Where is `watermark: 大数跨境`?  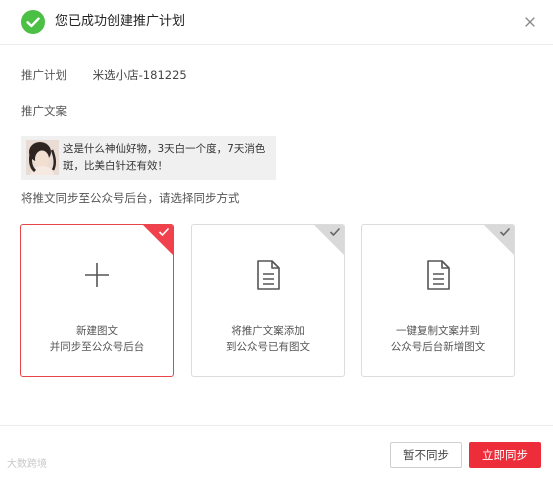
watermark: 大数跨境 is located at coordinates (27, 464).